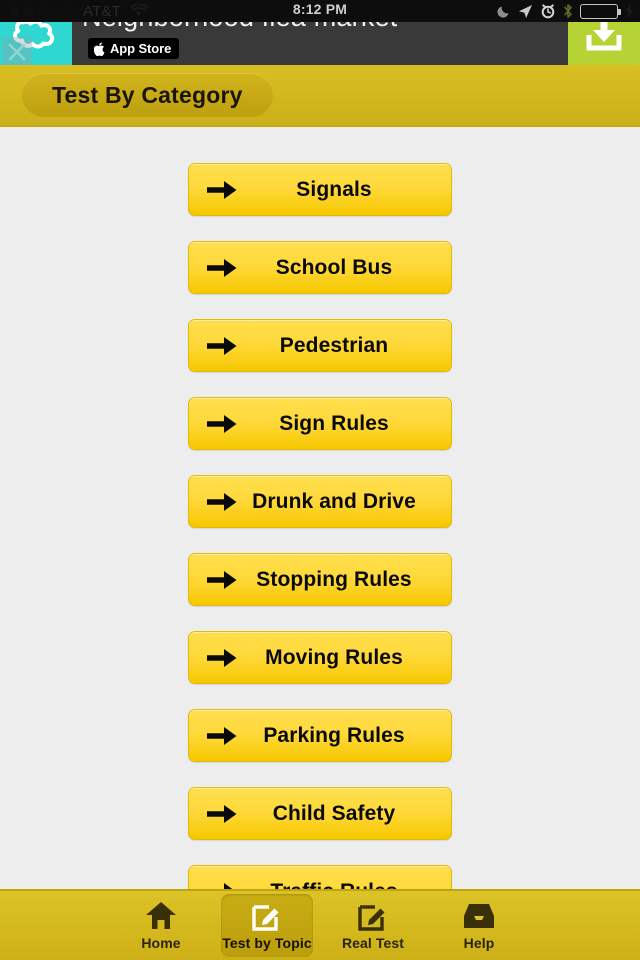 The width and height of the screenshot is (640, 960). What do you see at coordinates (320, 657) in the screenshot?
I see `category-button: Moving Rules` at bounding box center [320, 657].